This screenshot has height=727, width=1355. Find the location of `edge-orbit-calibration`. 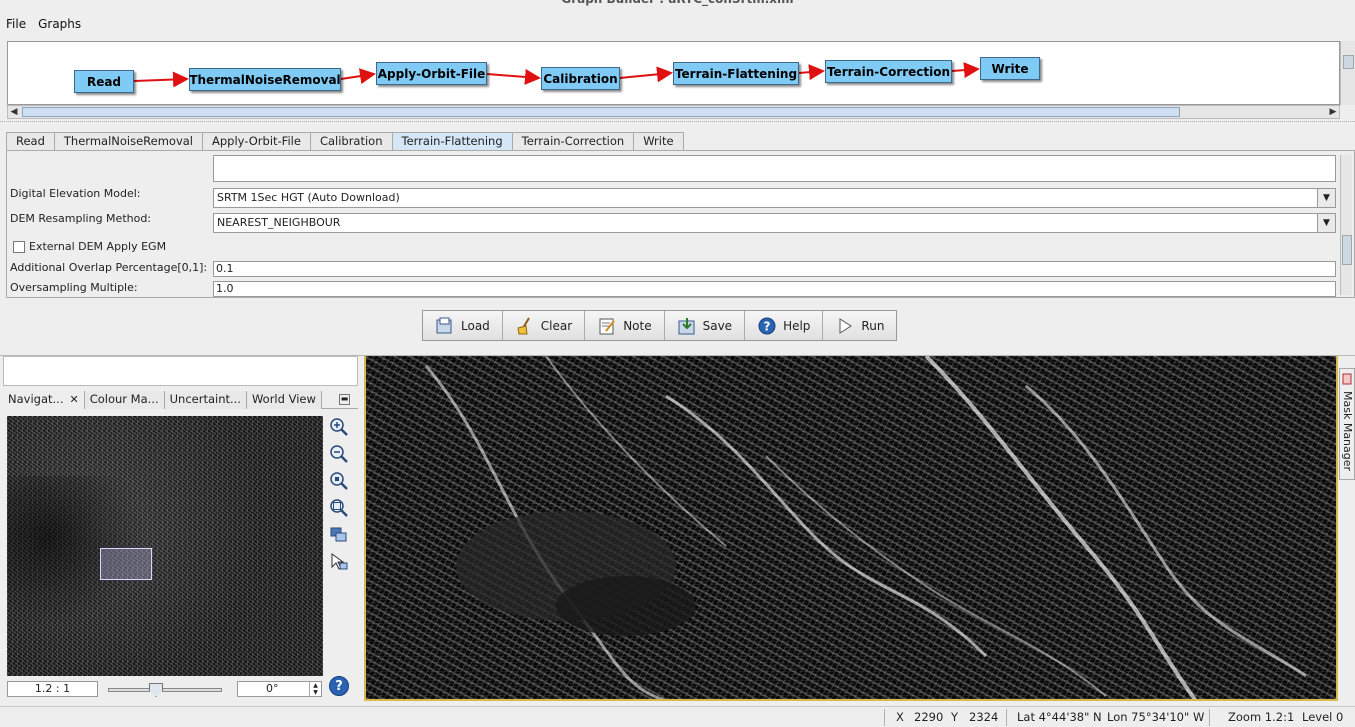

edge-orbit-calibration is located at coordinates (513, 76).